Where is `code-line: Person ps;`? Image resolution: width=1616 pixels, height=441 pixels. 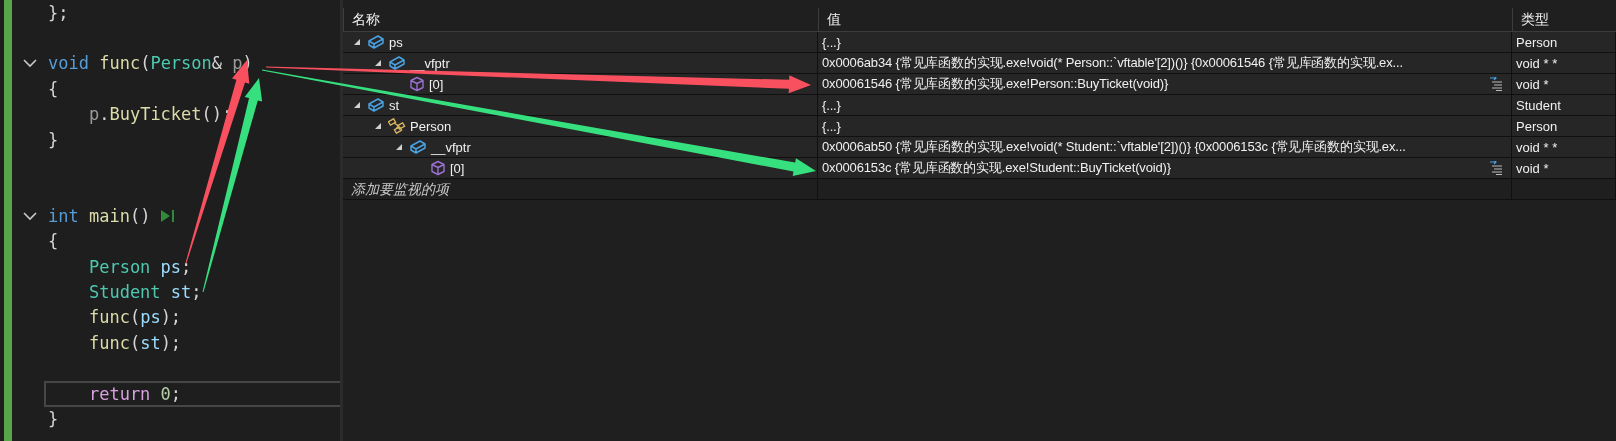
code-line: Person ps; is located at coordinates (139, 266).